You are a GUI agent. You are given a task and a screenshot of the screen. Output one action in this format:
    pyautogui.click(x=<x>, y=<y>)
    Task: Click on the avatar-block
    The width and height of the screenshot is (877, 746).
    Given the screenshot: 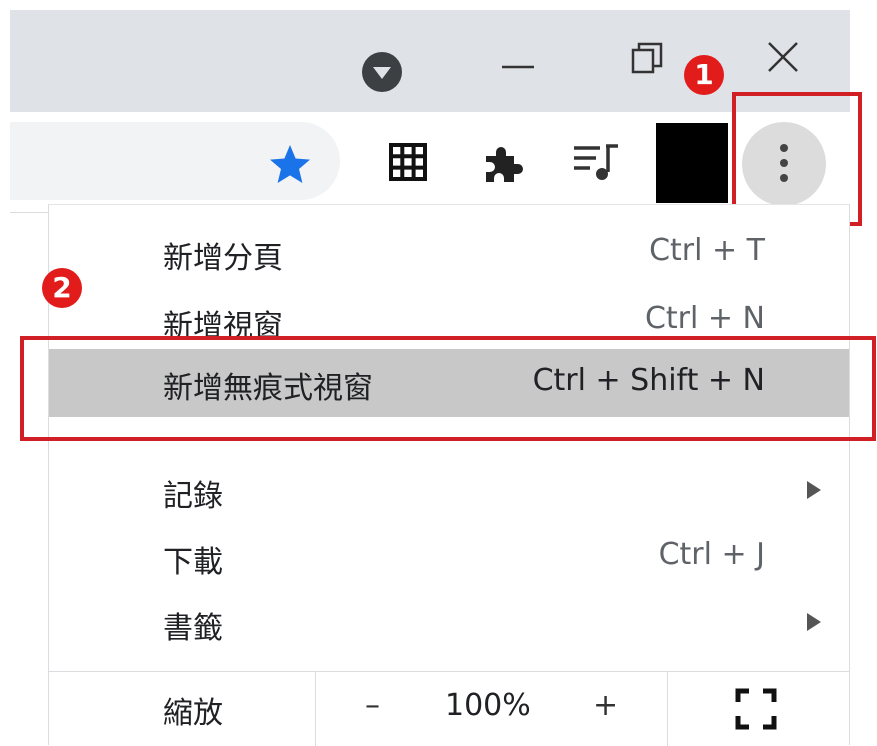 What is the action you would take?
    pyautogui.click(x=692, y=163)
    